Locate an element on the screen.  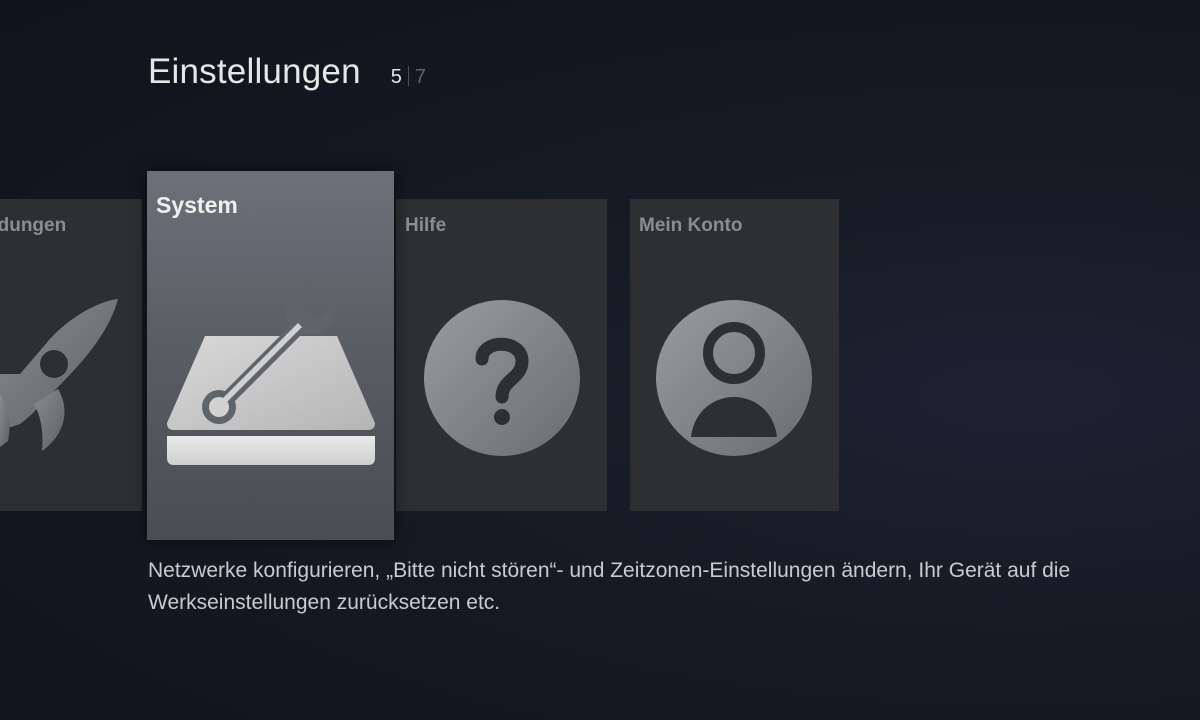
tools-icon is located at coordinates (271, 374).